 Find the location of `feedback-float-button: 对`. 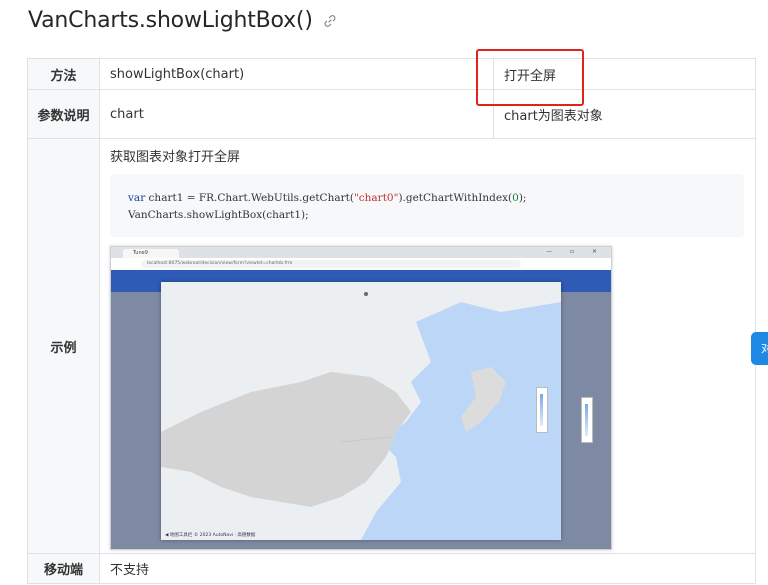

feedback-float-button: 对 is located at coordinates (759, 348).